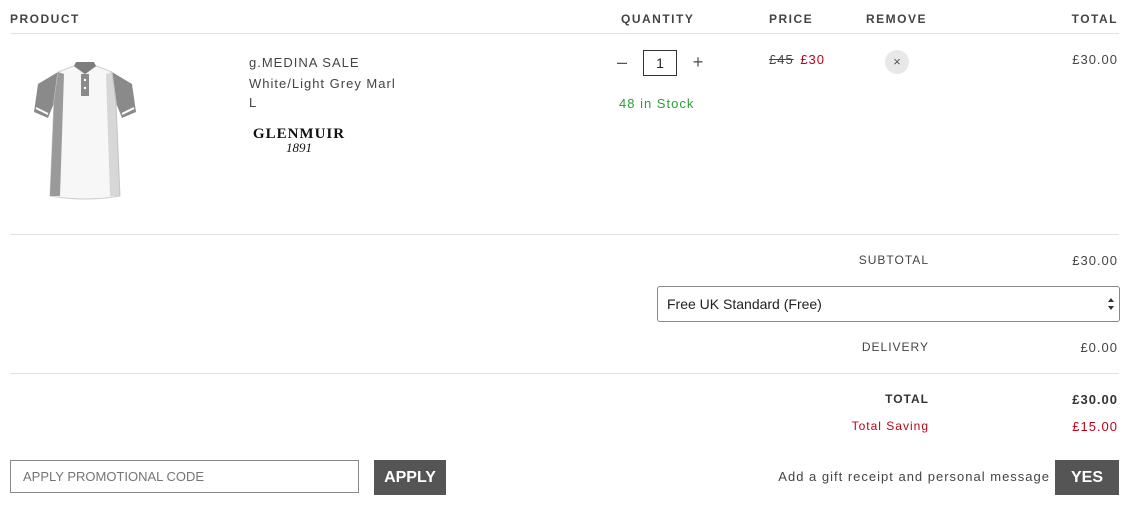 This screenshot has height=517, width=1127. I want to click on promo-code-input, so click(184, 476).